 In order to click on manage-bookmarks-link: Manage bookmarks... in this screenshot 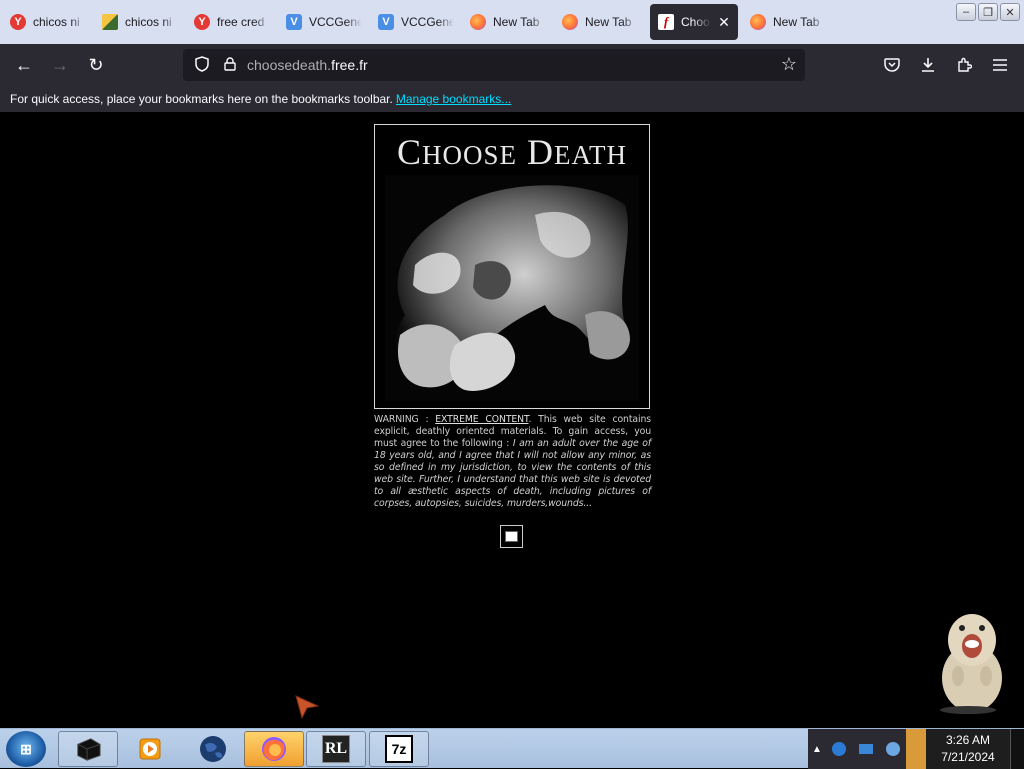, I will do `click(453, 99)`.